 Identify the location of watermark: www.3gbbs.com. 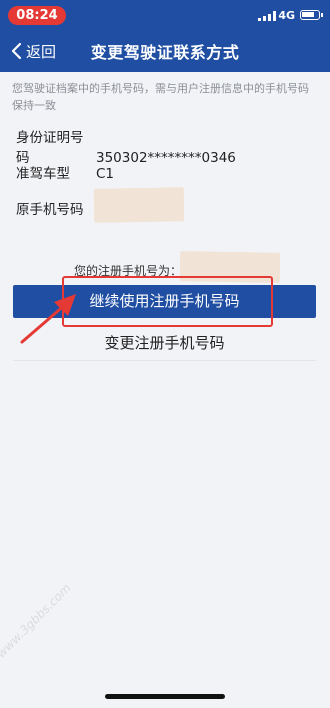
(37, 620).